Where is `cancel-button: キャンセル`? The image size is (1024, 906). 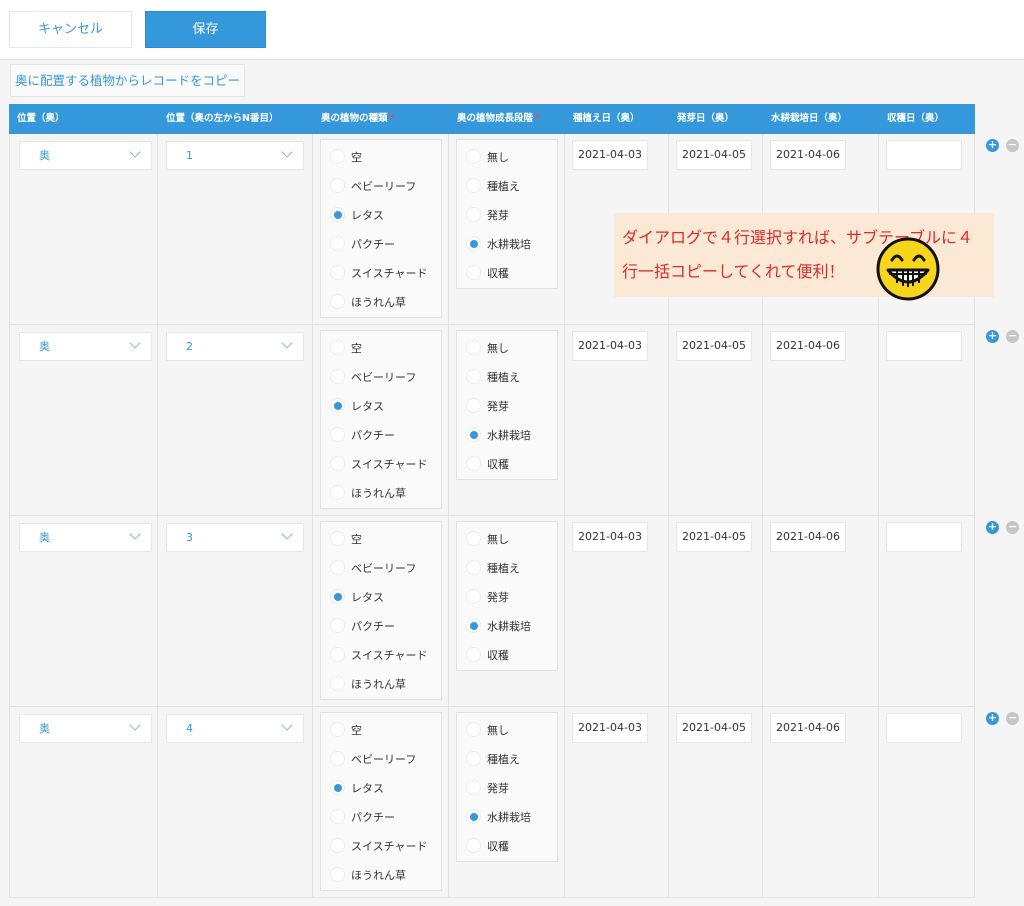 cancel-button: キャンセル is located at coordinates (70, 29).